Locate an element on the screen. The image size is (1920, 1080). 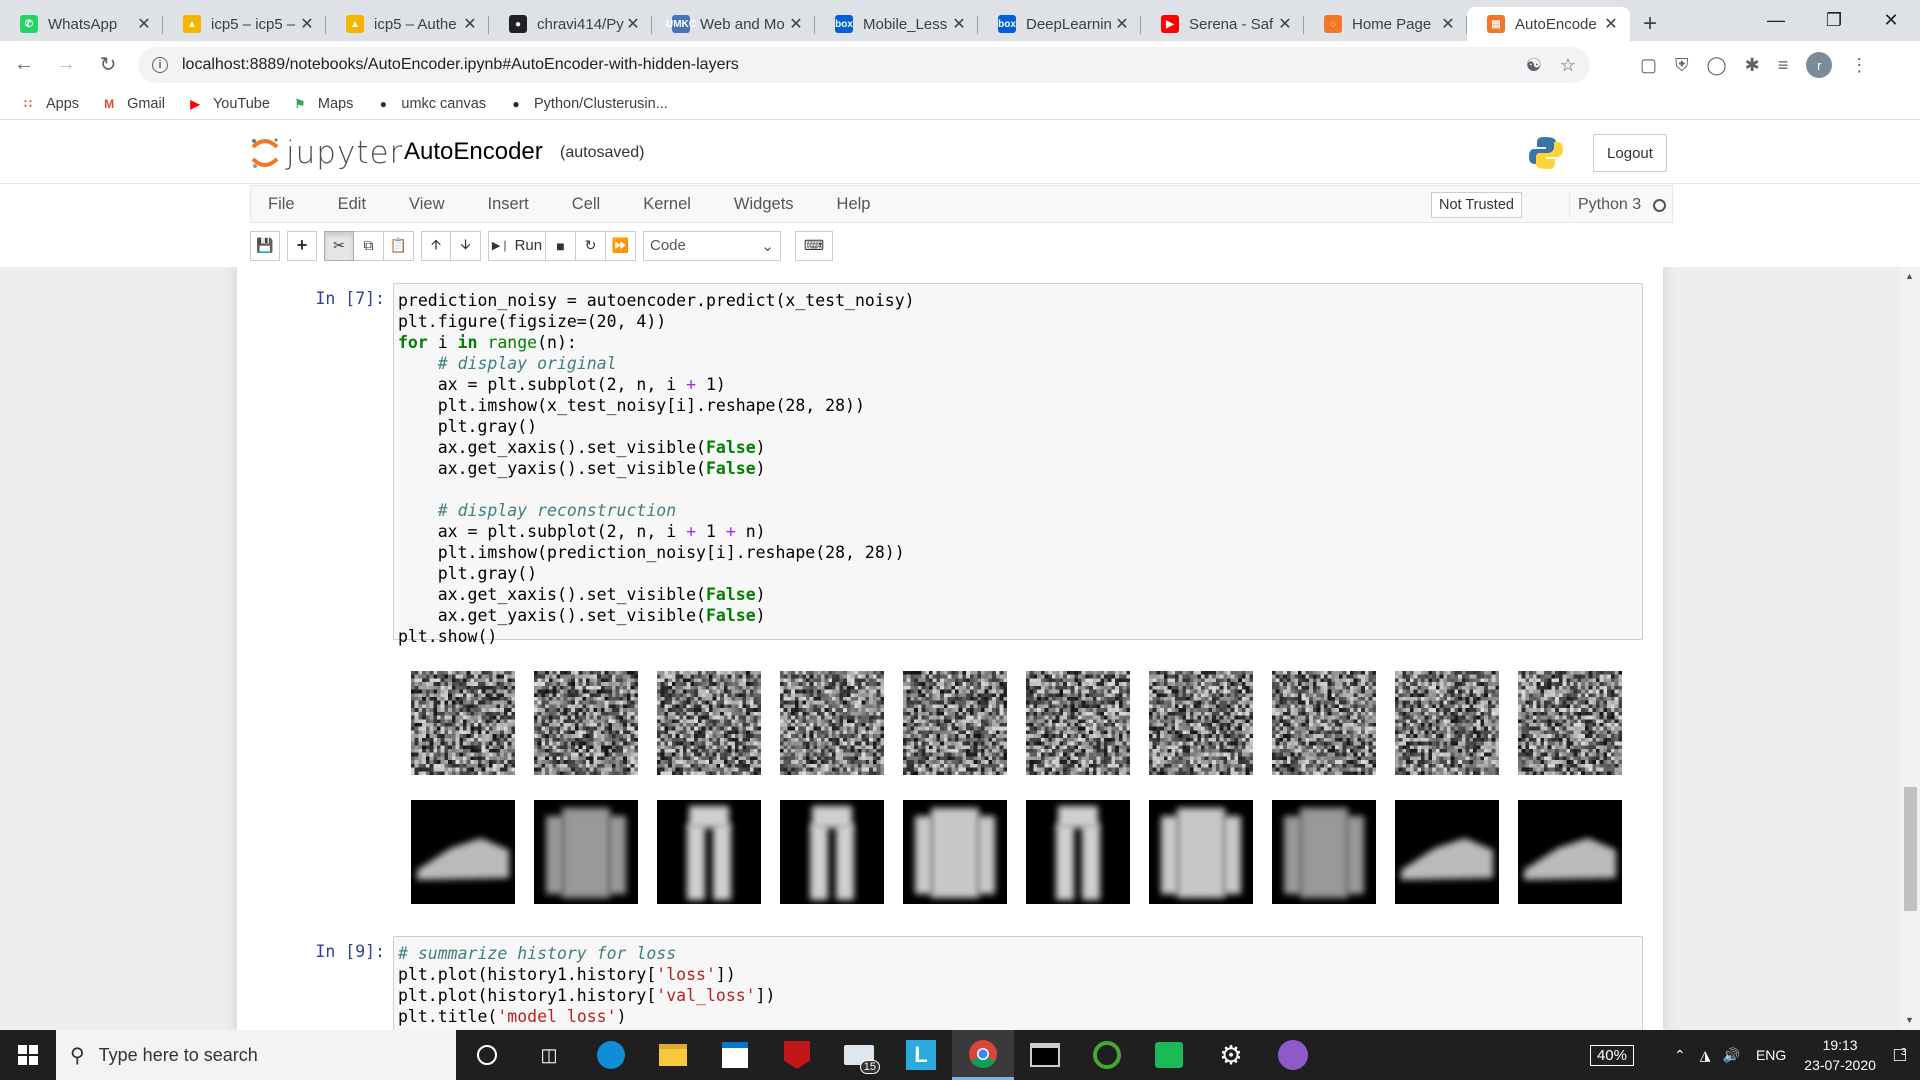
windows-start-icon is located at coordinates (28, 1055).